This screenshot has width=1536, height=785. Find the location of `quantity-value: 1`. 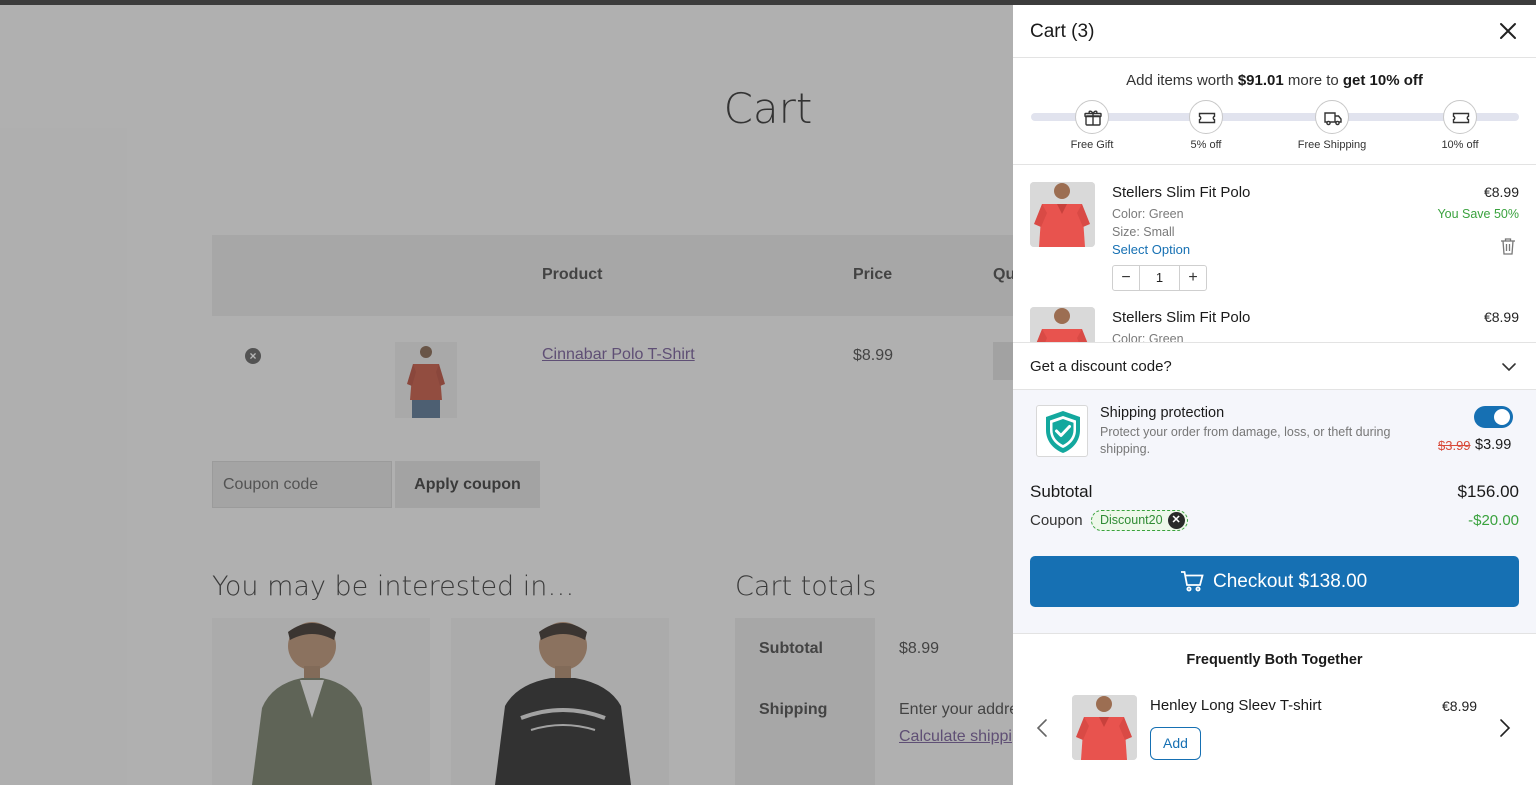

quantity-value: 1 is located at coordinates (1159, 278).